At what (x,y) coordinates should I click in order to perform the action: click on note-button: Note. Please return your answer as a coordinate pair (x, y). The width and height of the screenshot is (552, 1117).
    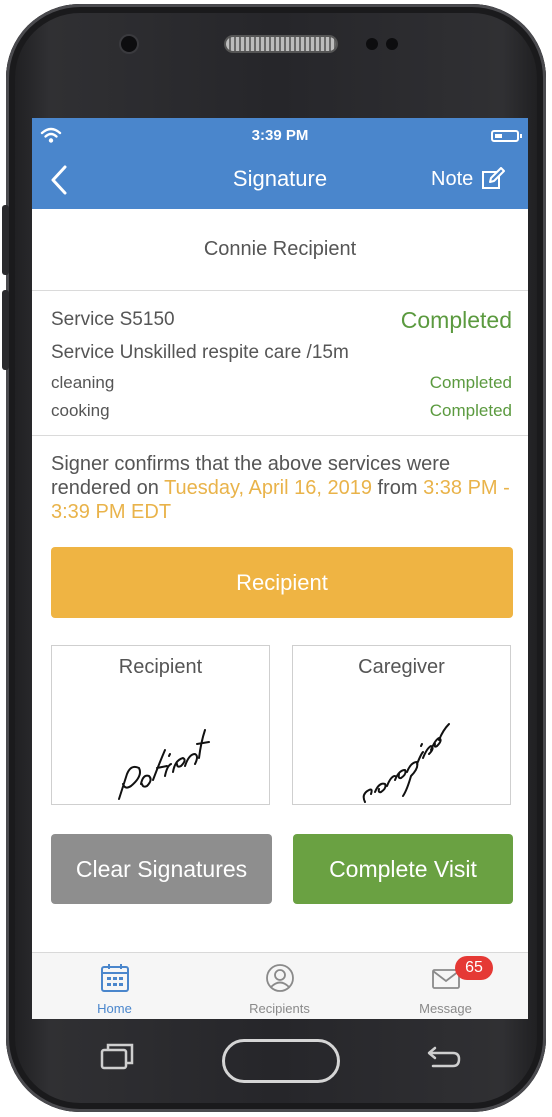
    Looking at the image, I should click on (468, 179).